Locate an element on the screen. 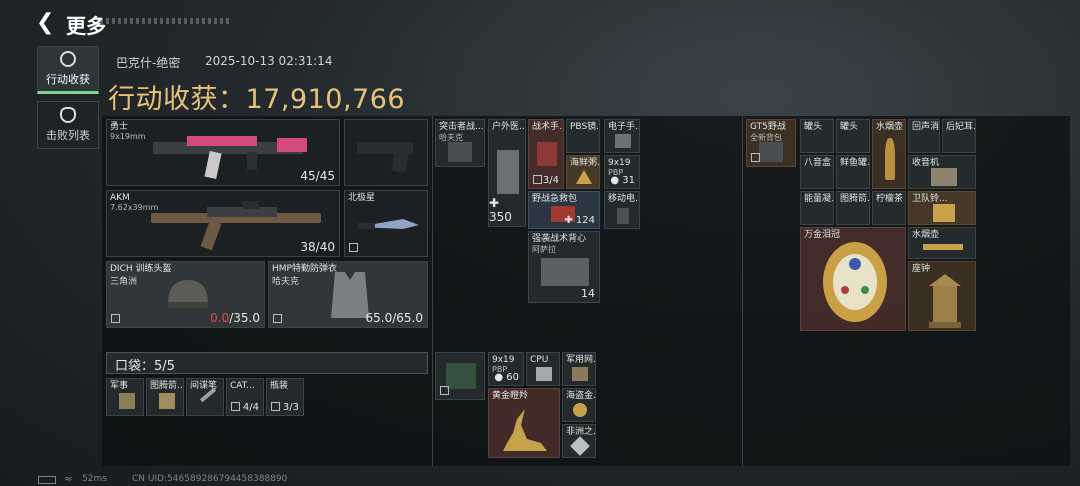 This screenshot has height=486, width=1080. backpack-item: 黄金瞪羚 is located at coordinates (524, 423).